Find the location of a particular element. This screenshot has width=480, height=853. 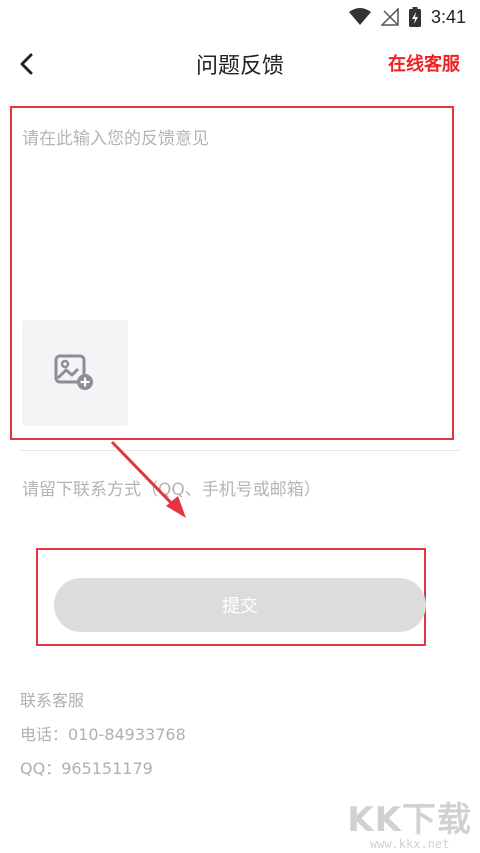

support-qq: QQ：965151179 is located at coordinates (86, 768).